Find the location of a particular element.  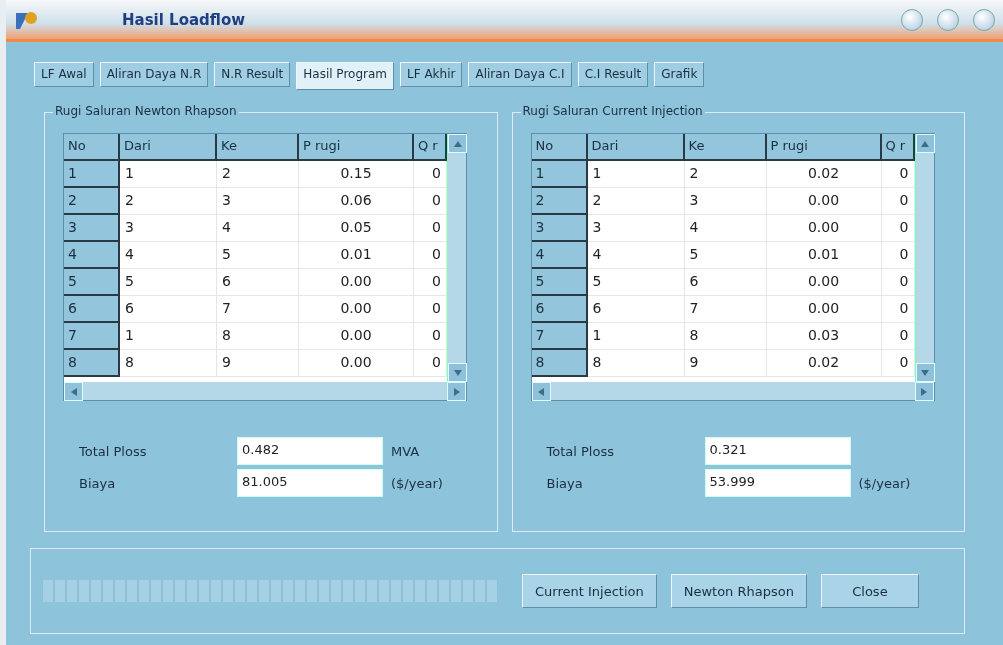

unit-label: MVA is located at coordinates (406, 451).